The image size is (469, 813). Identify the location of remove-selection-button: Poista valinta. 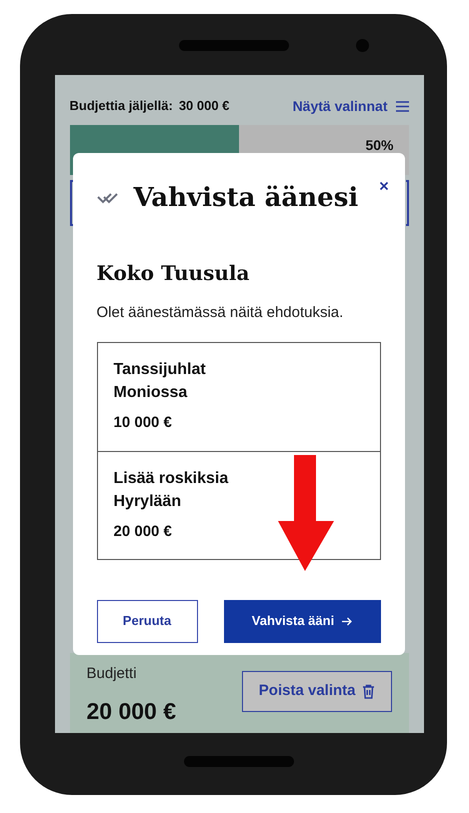
(317, 691).